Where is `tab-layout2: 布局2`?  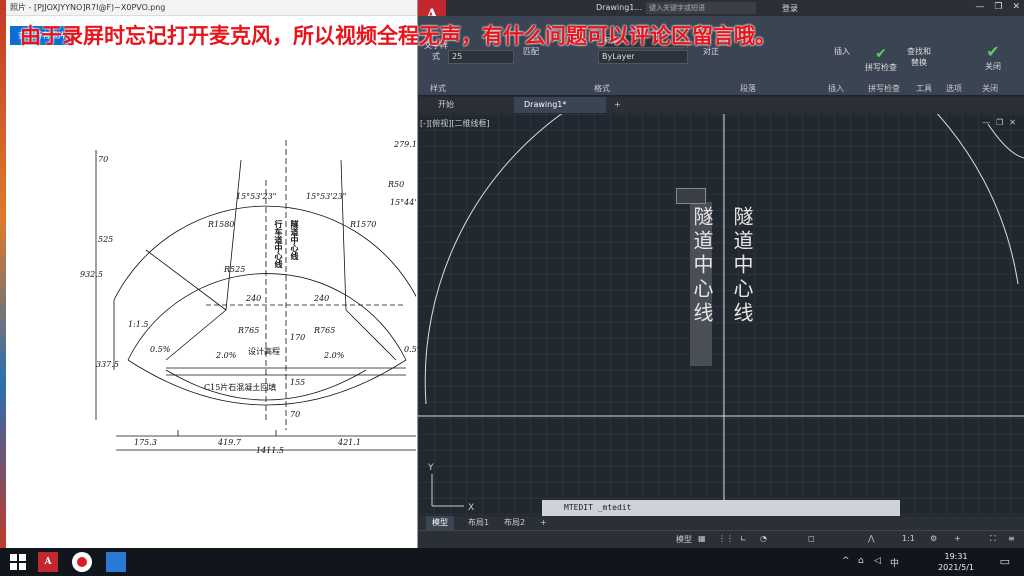
tab-layout2: 布局2 is located at coordinates (514, 523).